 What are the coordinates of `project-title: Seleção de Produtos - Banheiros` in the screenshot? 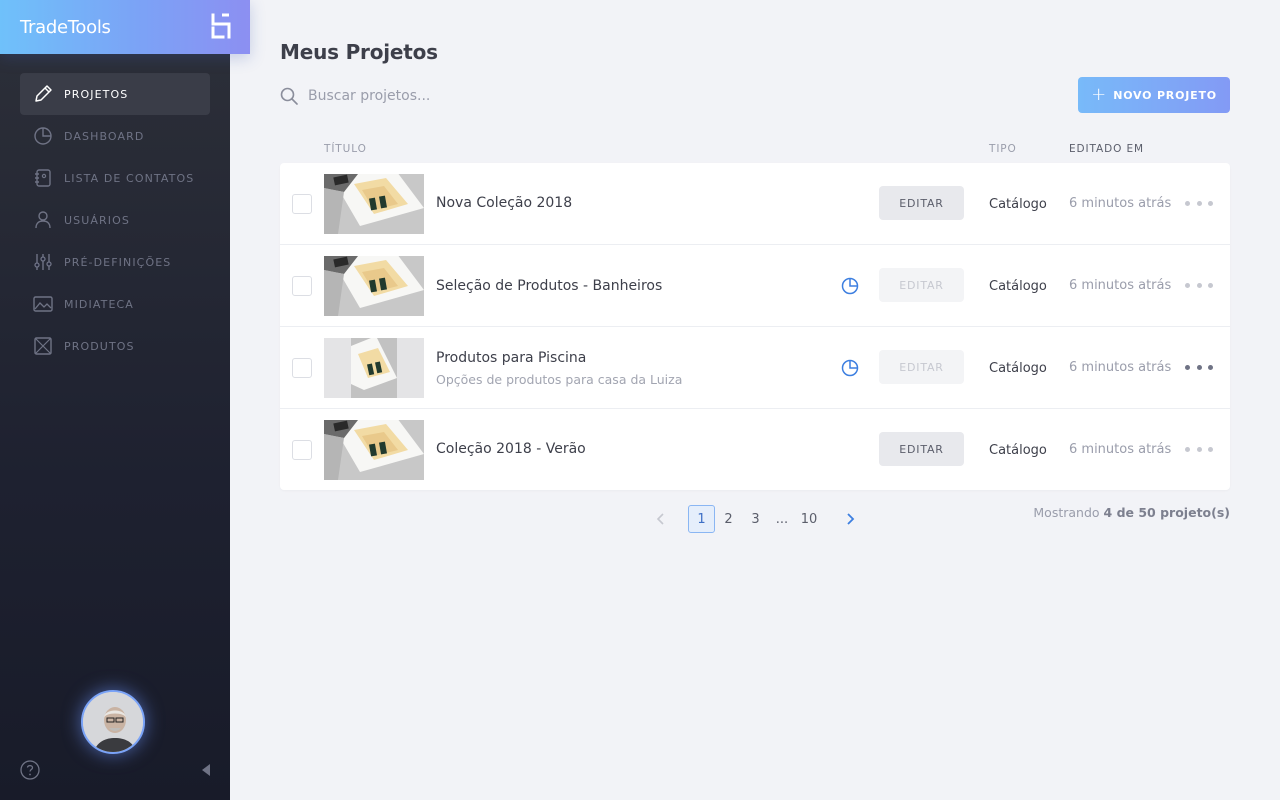 It's located at (549, 286).